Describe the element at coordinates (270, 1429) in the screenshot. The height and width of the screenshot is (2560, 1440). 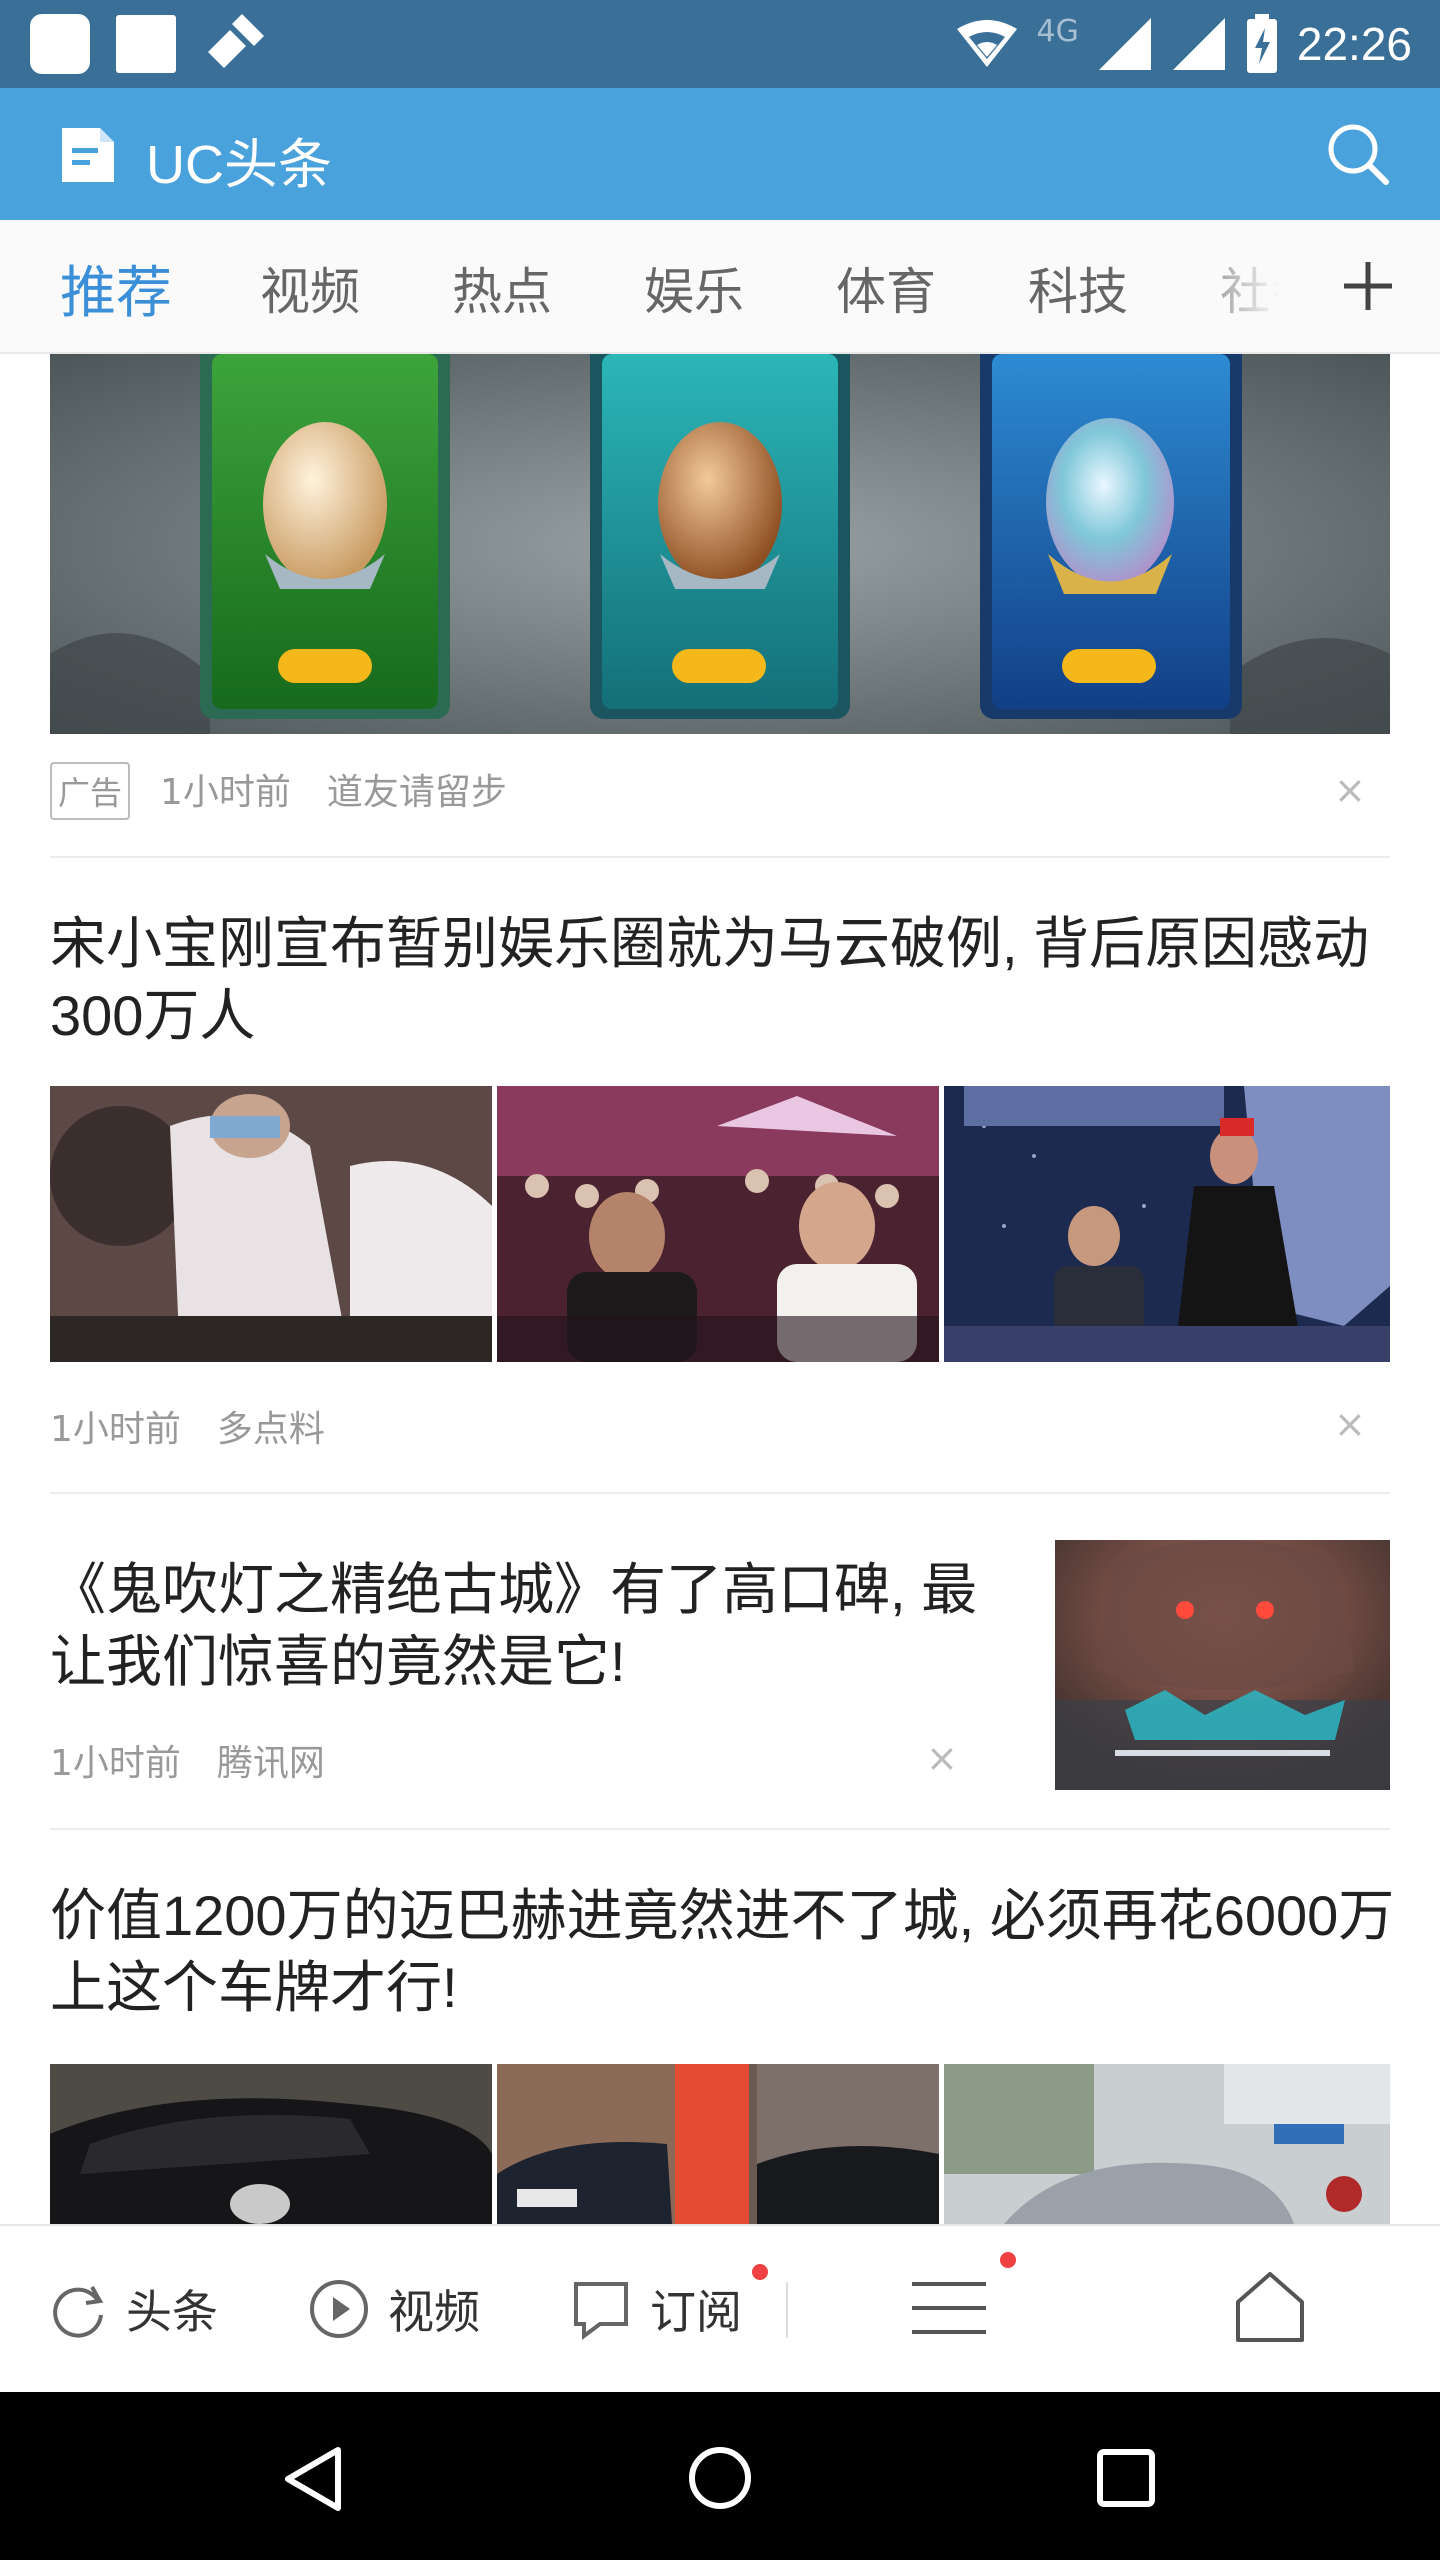
I see `article-source: 多点料` at that location.